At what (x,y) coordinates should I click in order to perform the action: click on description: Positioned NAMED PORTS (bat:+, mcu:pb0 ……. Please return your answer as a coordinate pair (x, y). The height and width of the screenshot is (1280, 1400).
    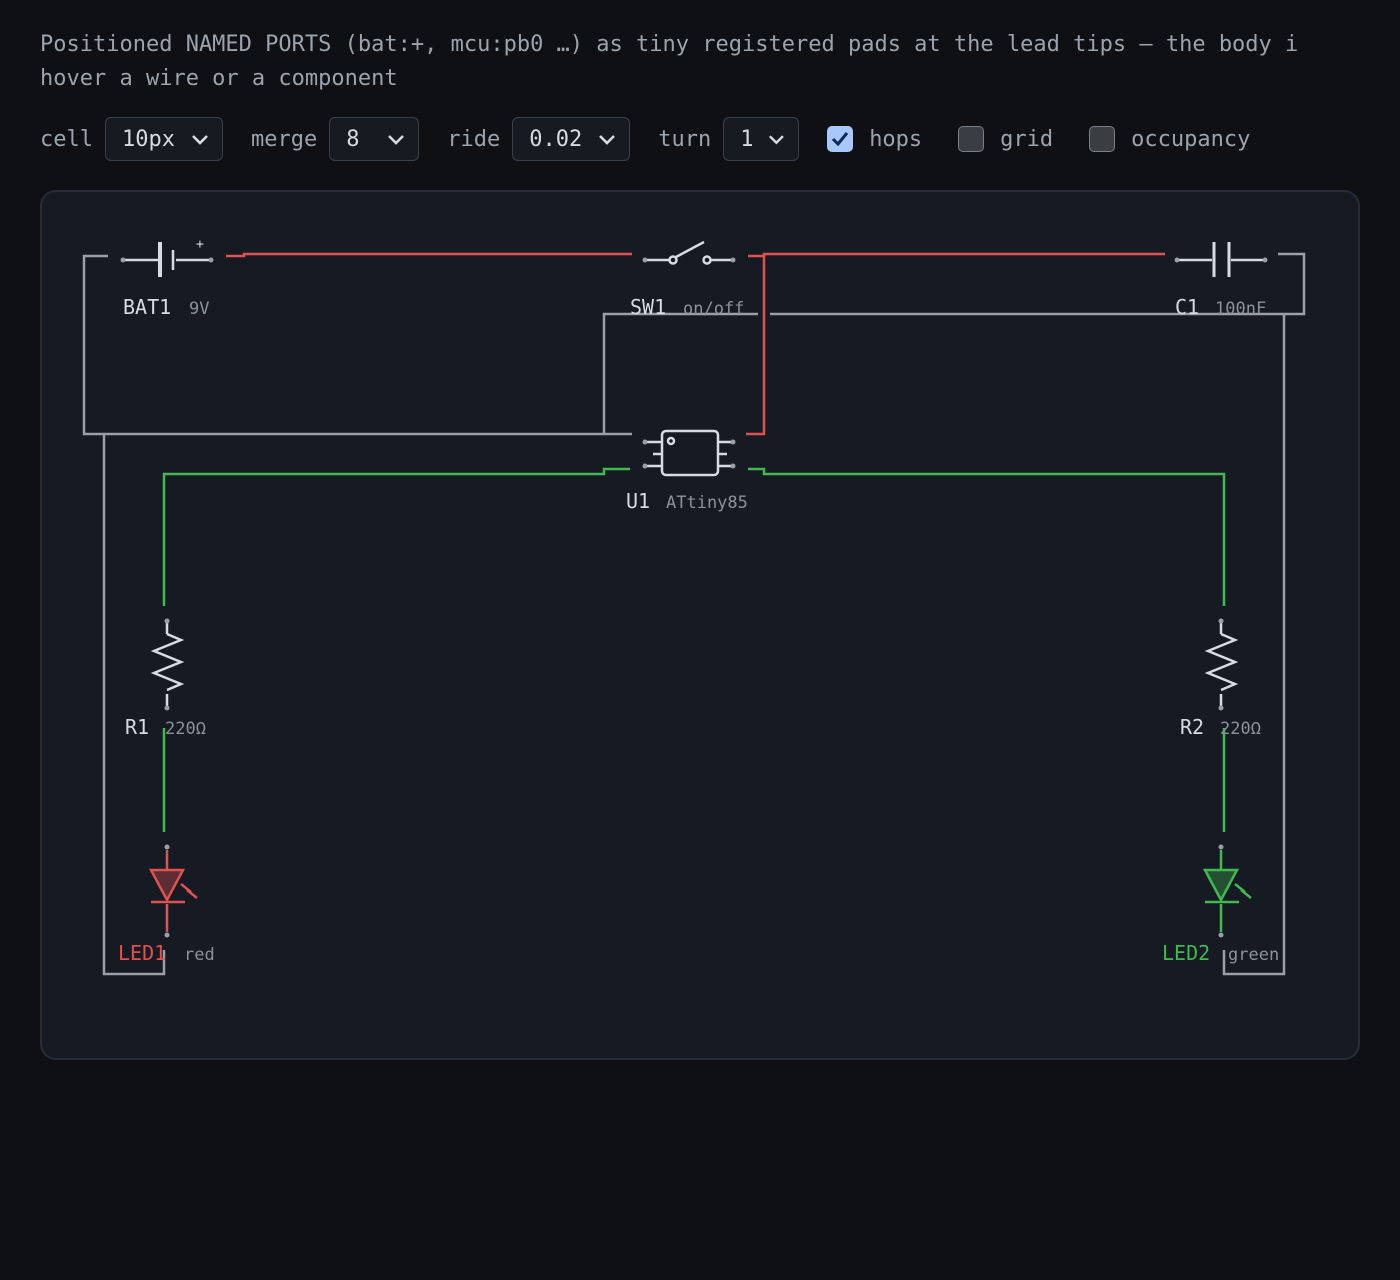
    Looking at the image, I should click on (720, 62).